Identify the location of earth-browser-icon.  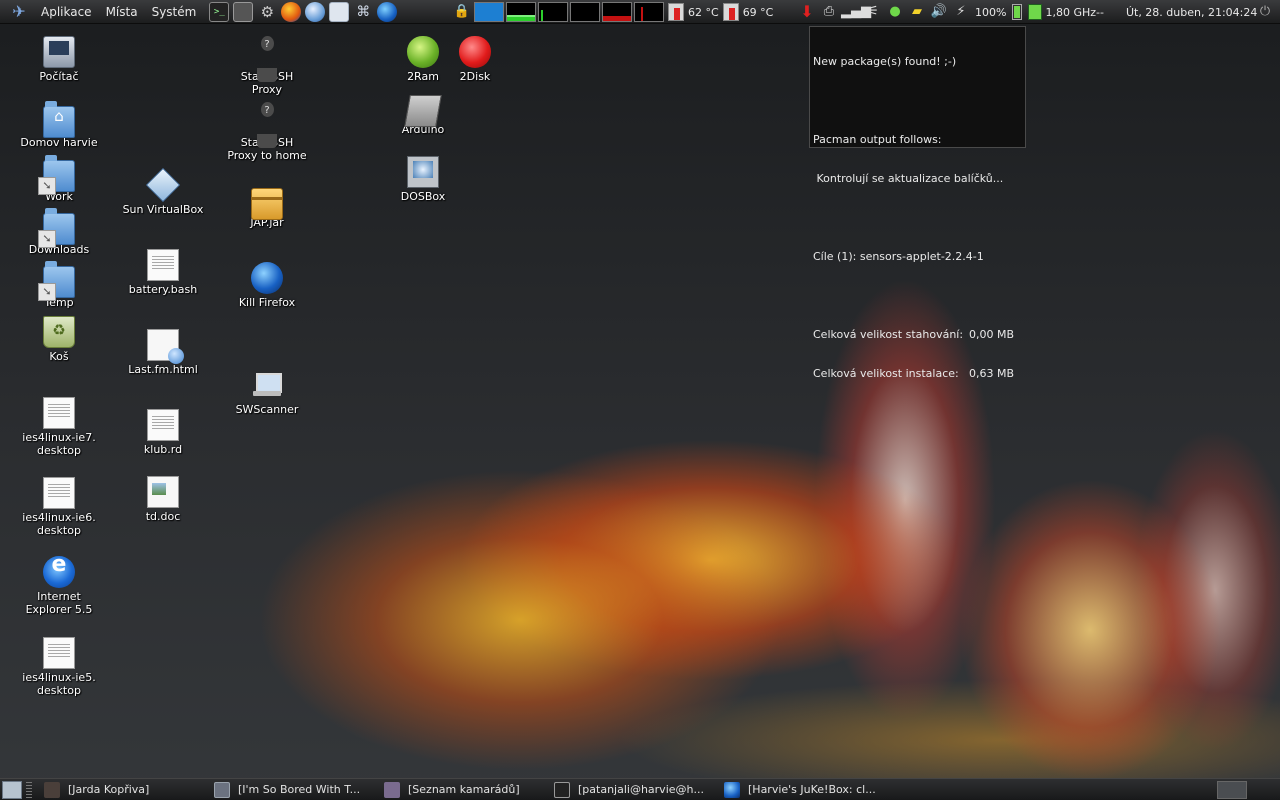
(387, 11).